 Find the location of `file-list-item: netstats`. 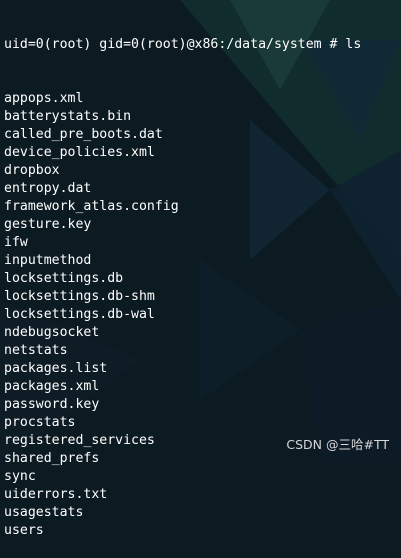

file-list-item: netstats is located at coordinates (36, 350).